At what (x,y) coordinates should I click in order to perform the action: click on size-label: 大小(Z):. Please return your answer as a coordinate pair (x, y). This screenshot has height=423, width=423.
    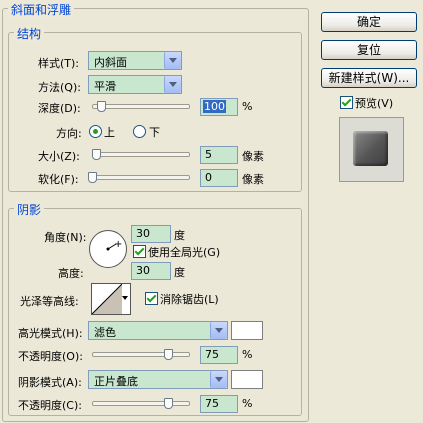
    Looking at the image, I should click on (59, 156).